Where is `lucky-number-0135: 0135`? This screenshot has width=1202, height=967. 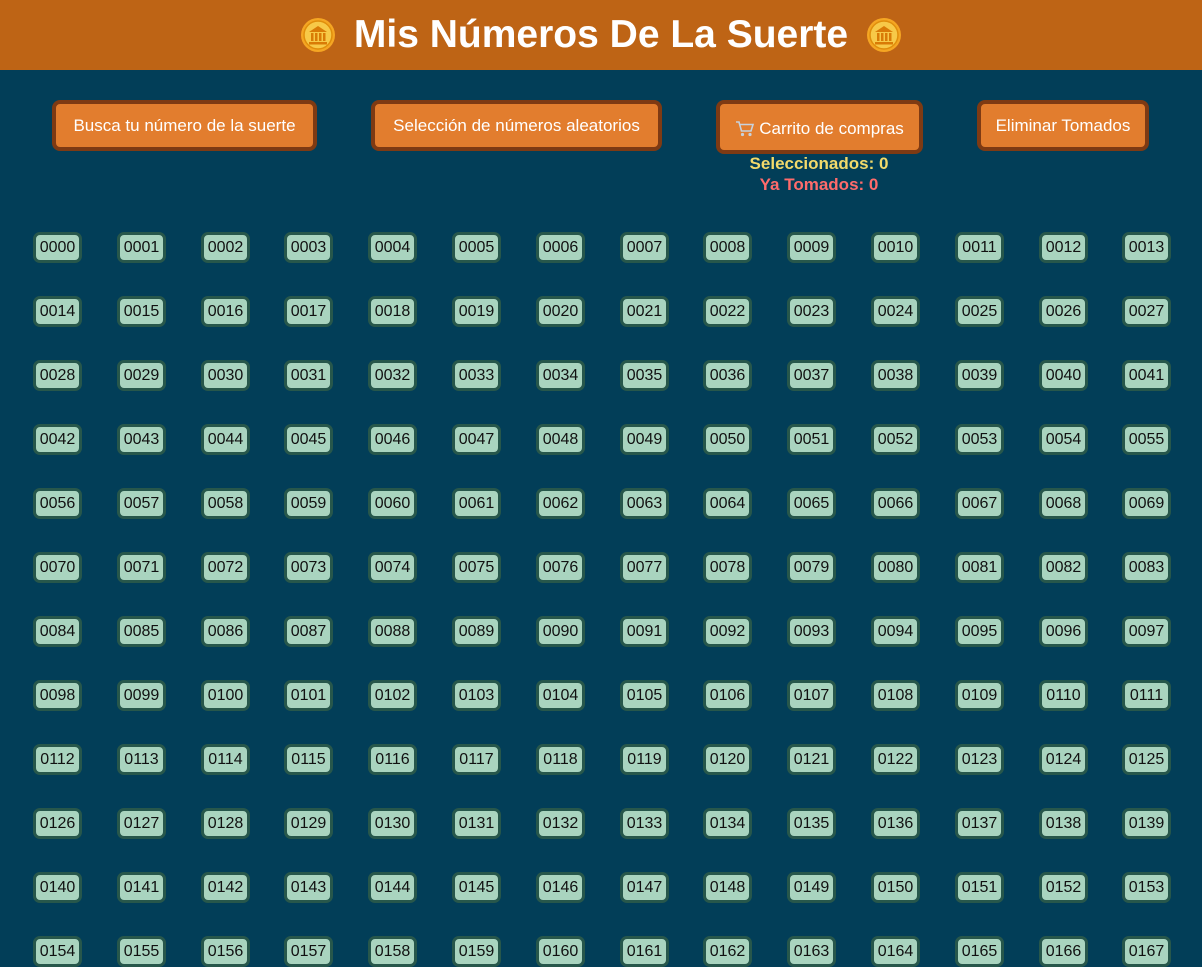 lucky-number-0135: 0135 is located at coordinates (811, 823).